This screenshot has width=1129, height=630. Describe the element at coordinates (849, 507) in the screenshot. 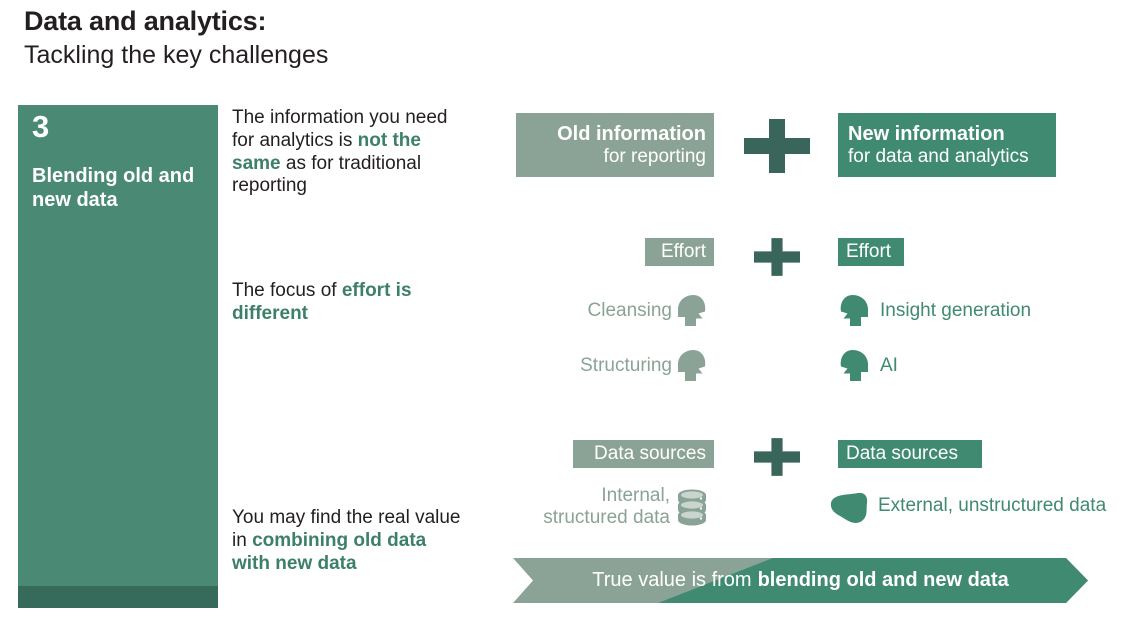

I see `blob-icon` at that location.